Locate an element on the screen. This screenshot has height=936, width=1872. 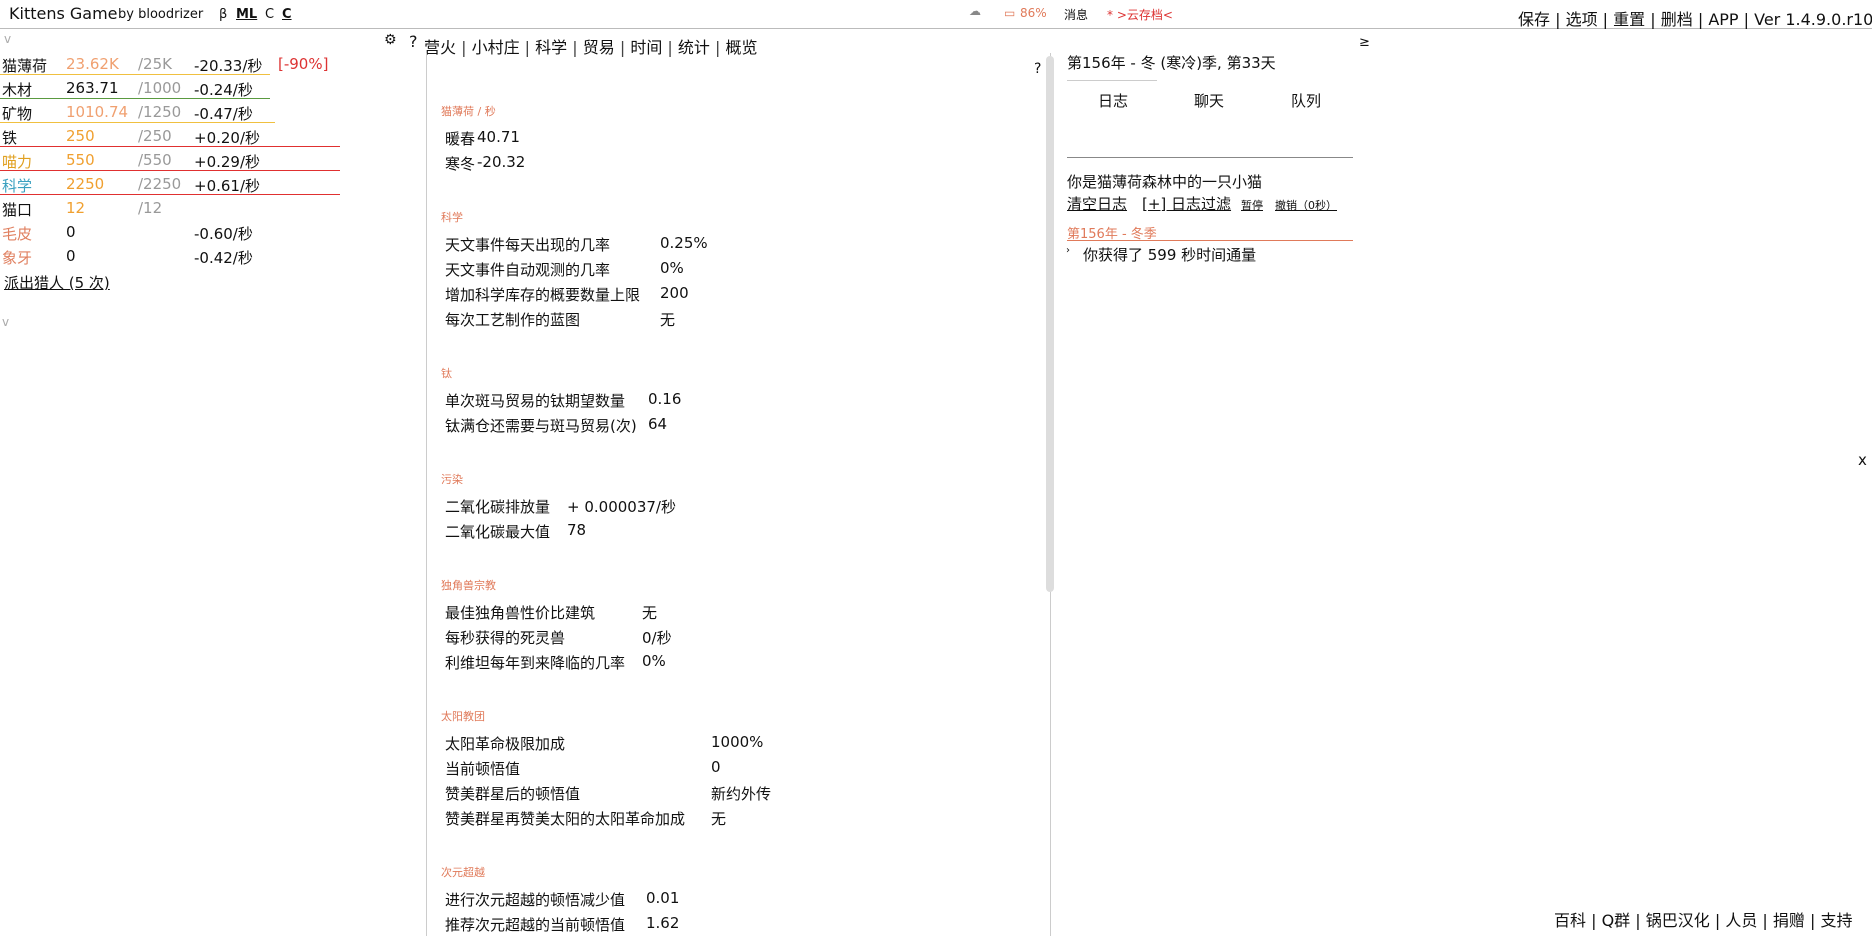
stats-row-value: -20.32 is located at coordinates (501, 162).